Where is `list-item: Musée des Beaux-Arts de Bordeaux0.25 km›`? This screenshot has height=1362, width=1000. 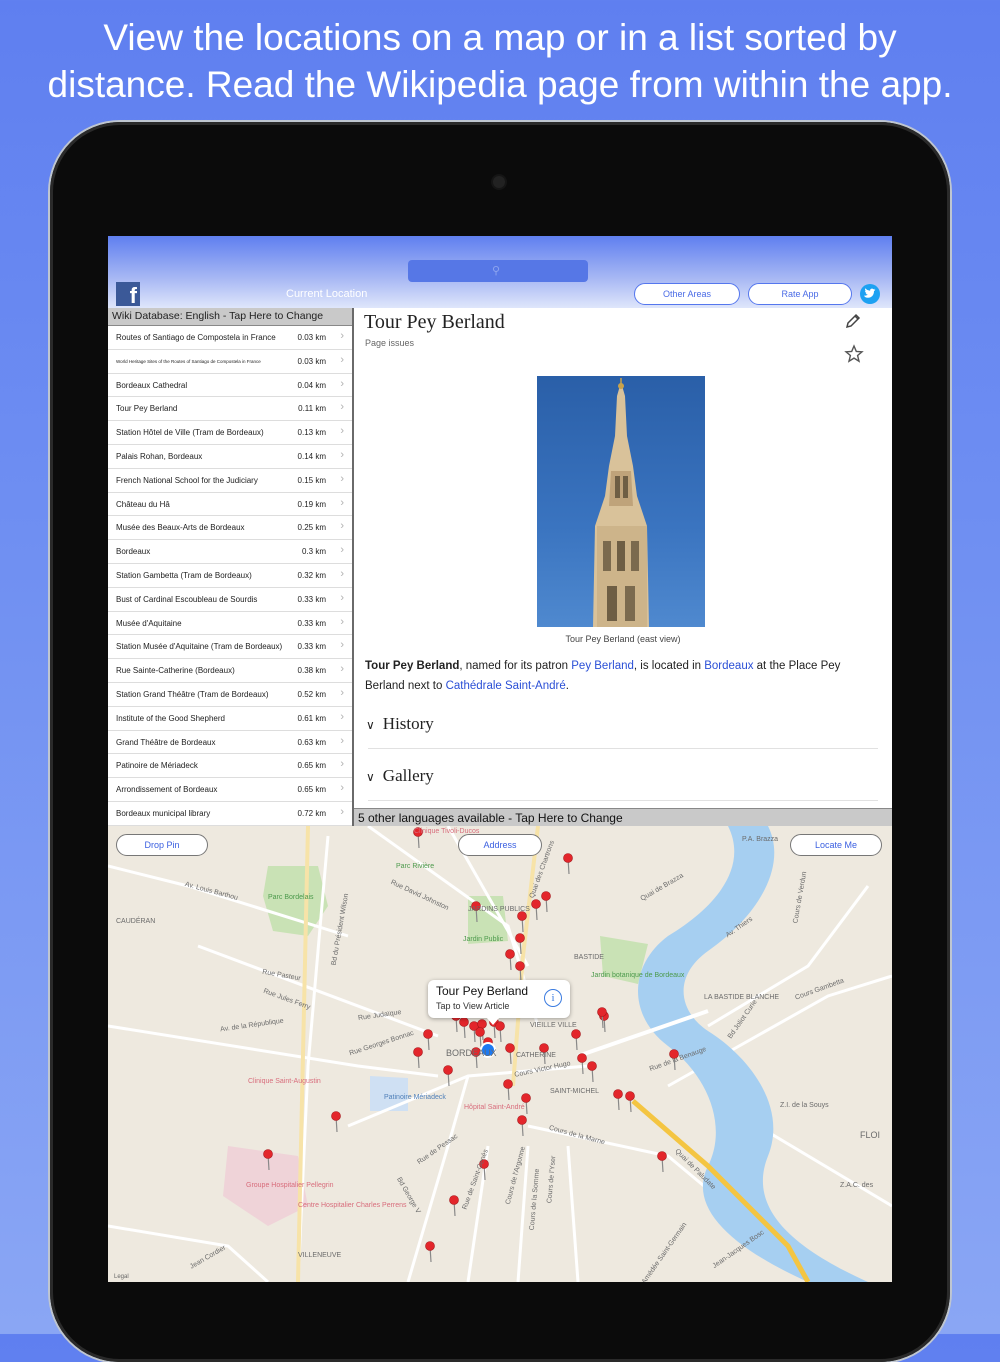
list-item: Musée des Beaux-Arts de Bordeaux0.25 km› is located at coordinates (230, 528).